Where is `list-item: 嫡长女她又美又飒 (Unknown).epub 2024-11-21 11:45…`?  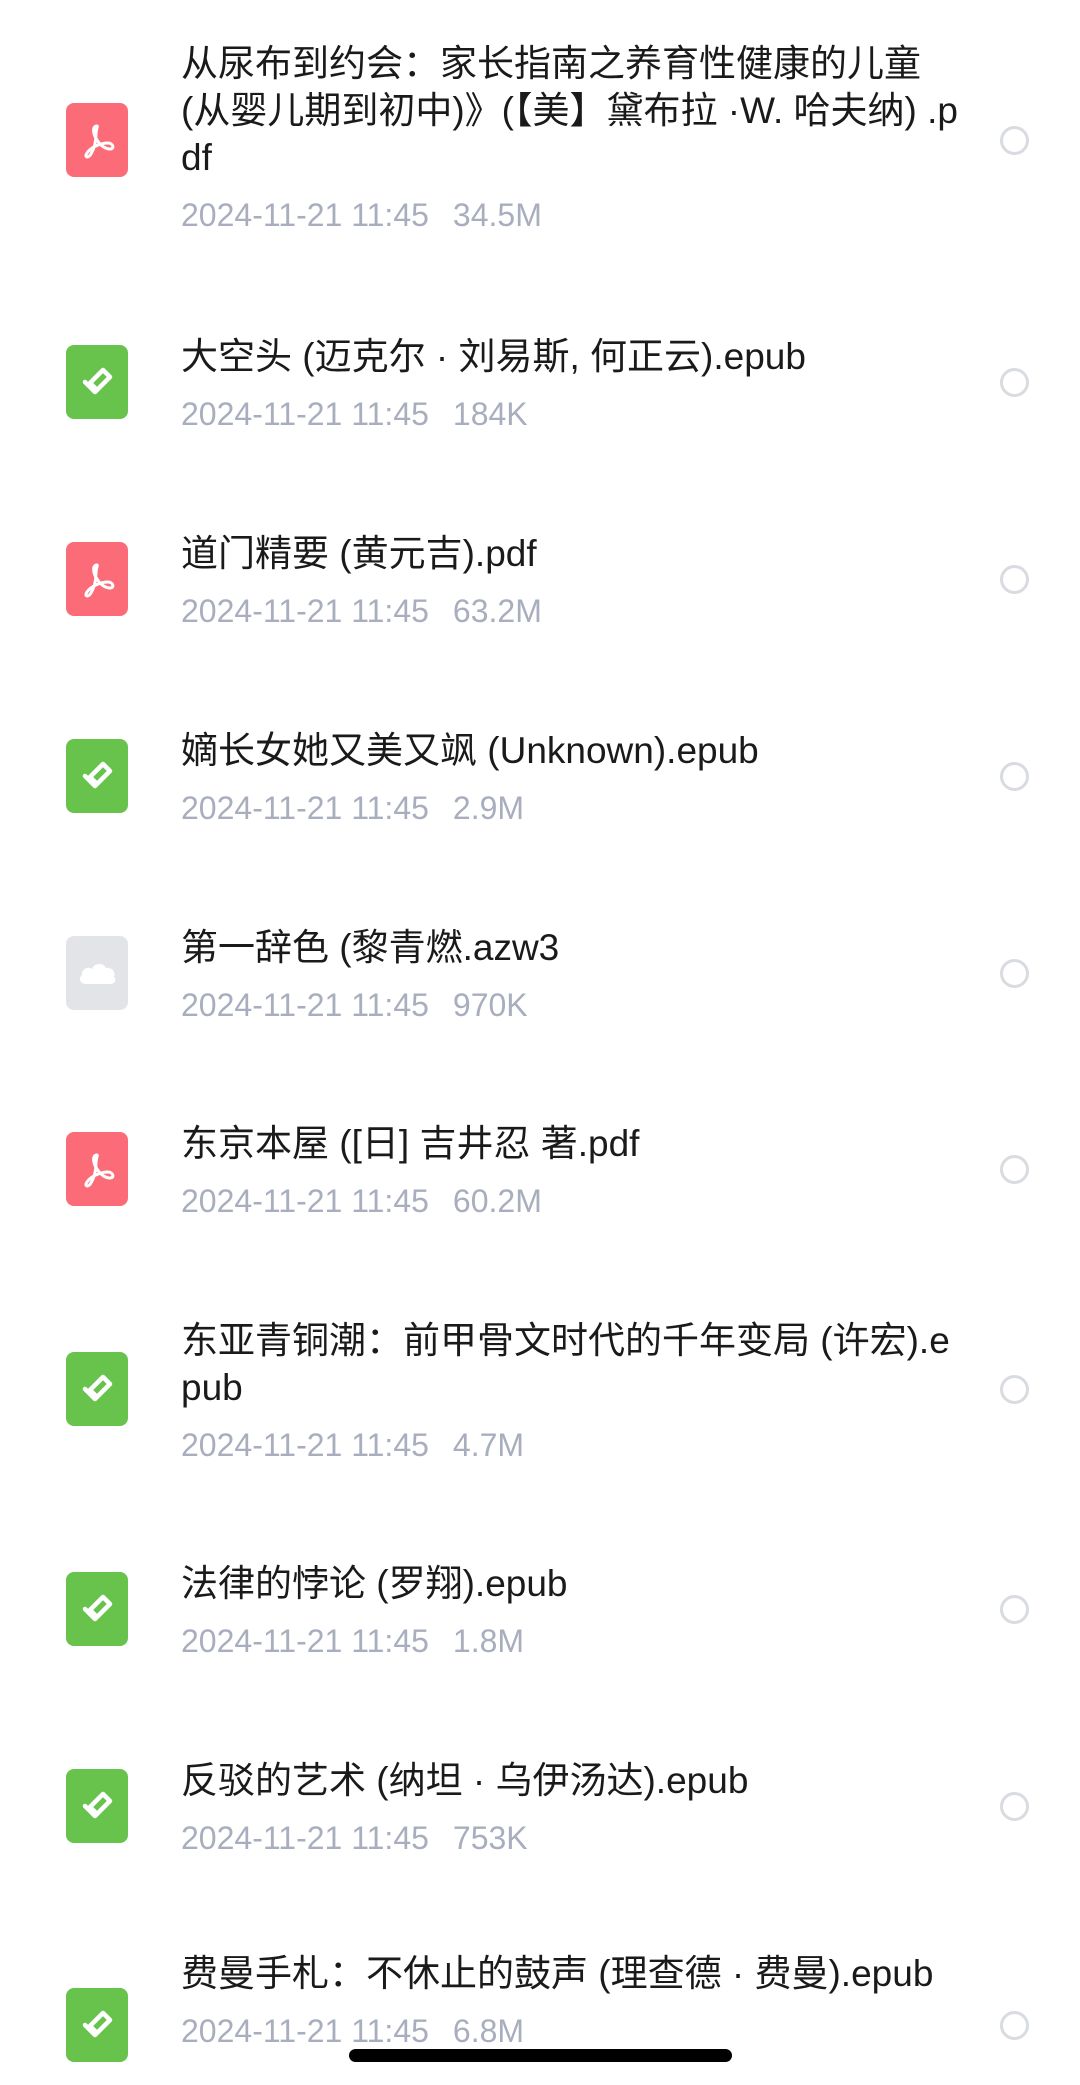
list-item: 嫡长女她又美又飒 (Unknown).epub 2024-11-21 11:45… is located at coordinates (540, 789).